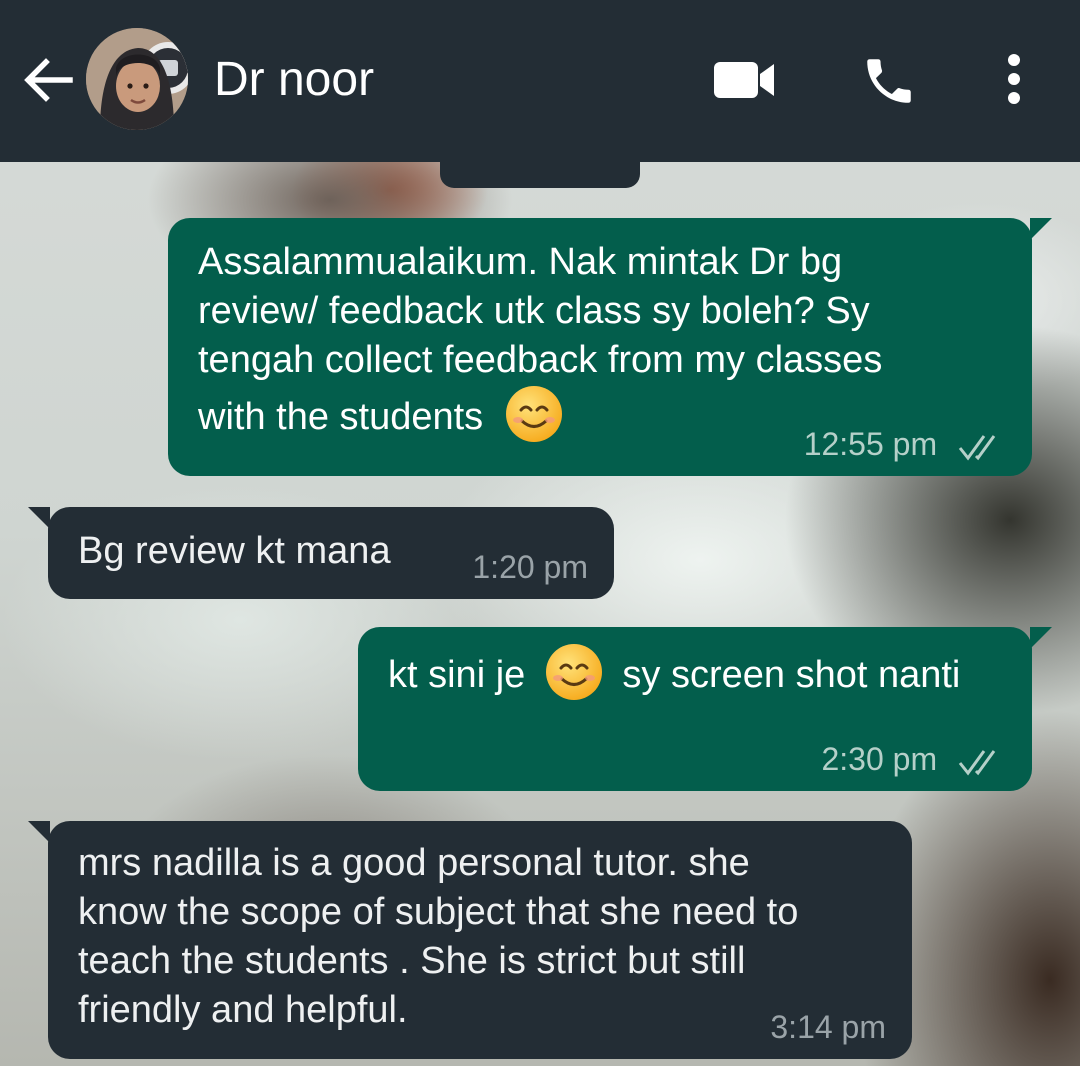 The height and width of the screenshot is (1066, 1080). I want to click on voice-call-button, so click(889, 81).